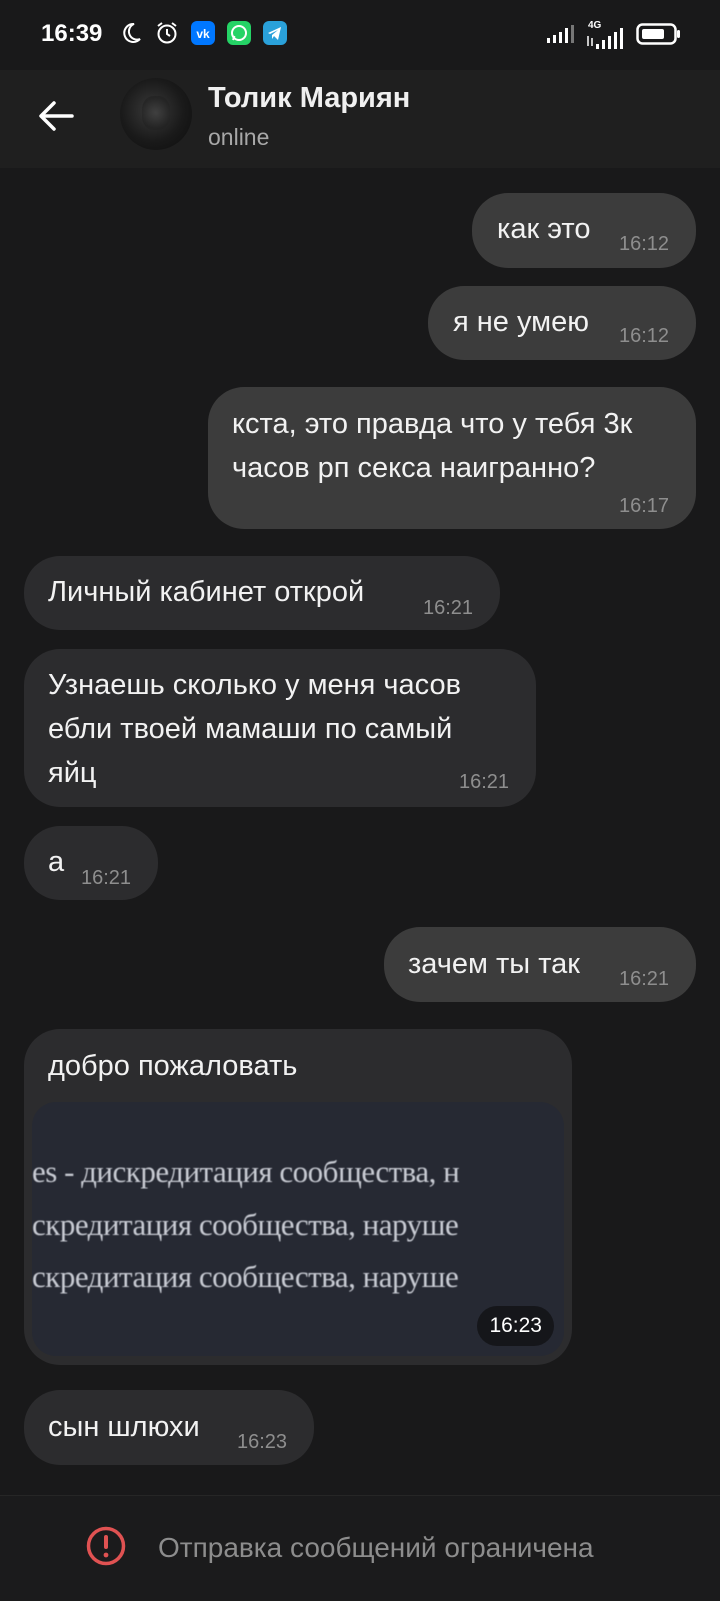 This screenshot has width=720, height=1601. I want to click on message-bubble-outgoing: я не умею 16:12, so click(562, 323).